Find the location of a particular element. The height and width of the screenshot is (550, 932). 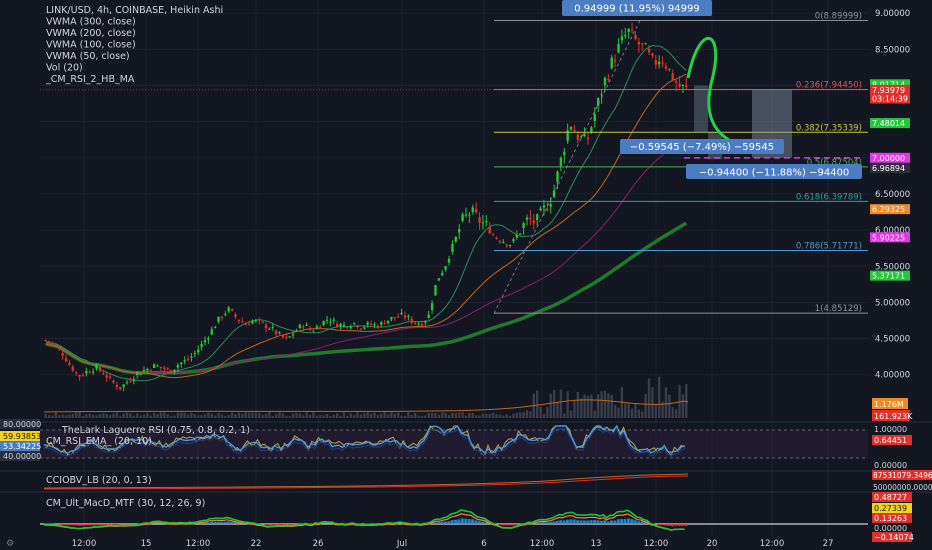

settings-icon: ⚙ is located at coordinates (10, 544).